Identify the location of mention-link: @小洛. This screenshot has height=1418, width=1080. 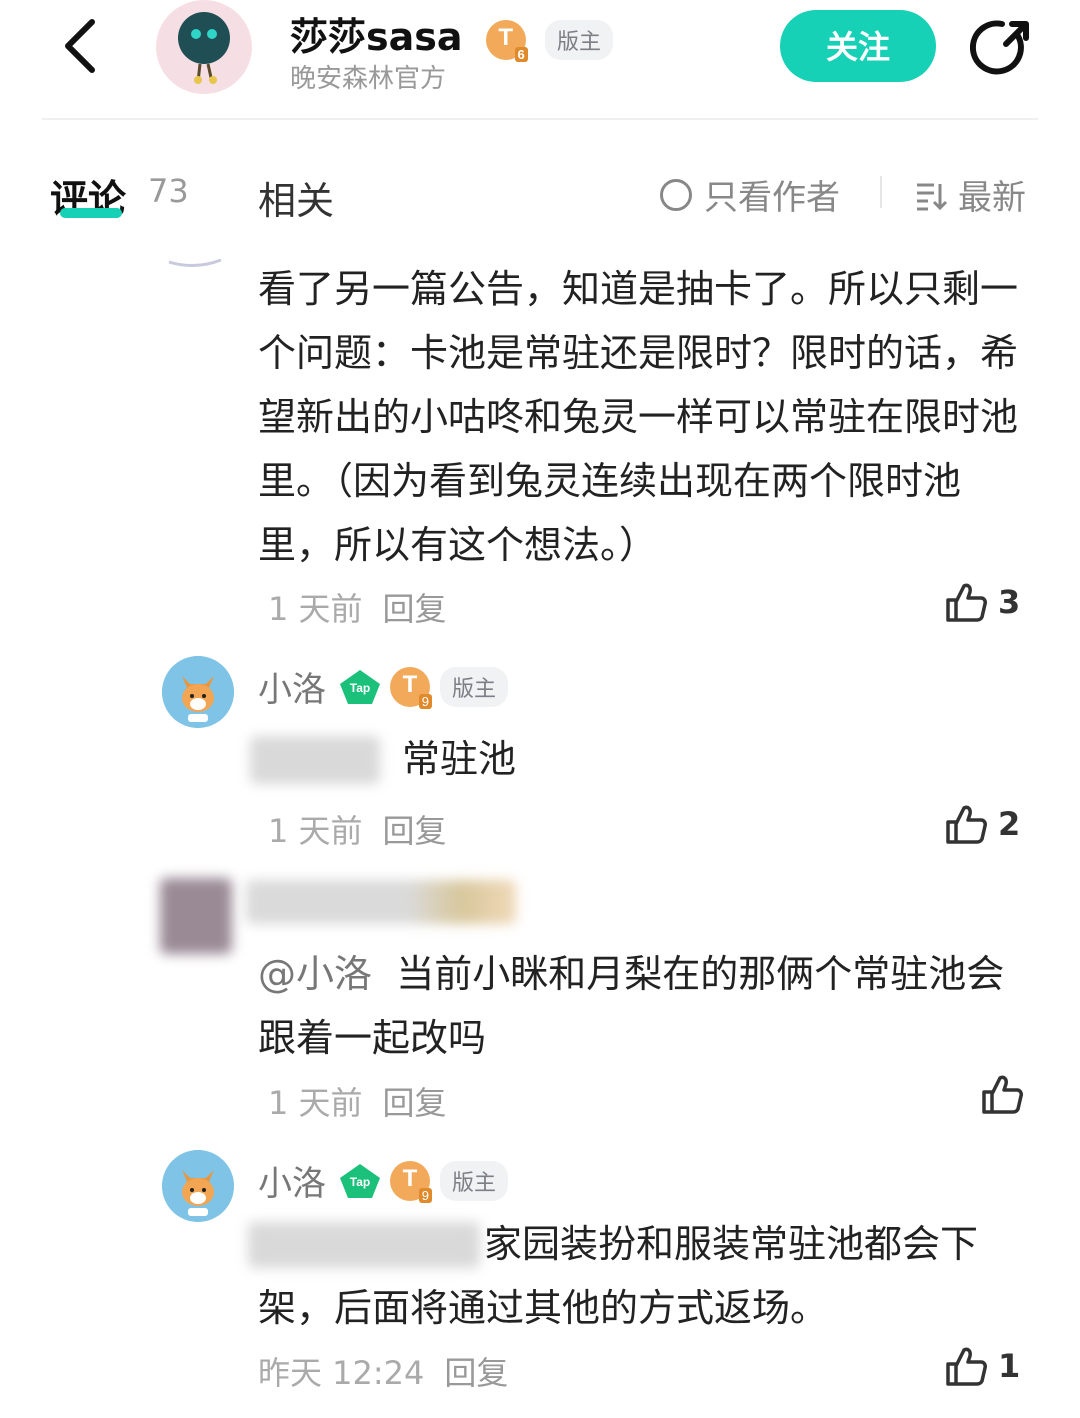
(315, 974).